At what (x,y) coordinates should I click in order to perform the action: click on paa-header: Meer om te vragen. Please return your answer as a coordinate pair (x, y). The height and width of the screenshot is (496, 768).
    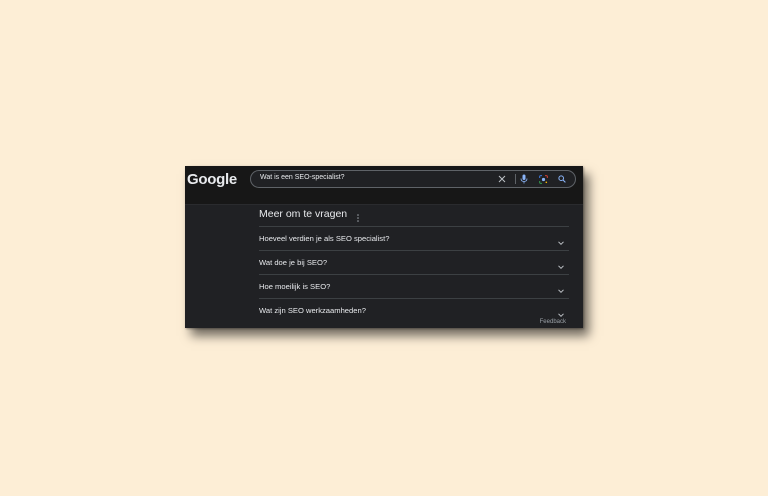
    Looking at the image, I should click on (414, 215).